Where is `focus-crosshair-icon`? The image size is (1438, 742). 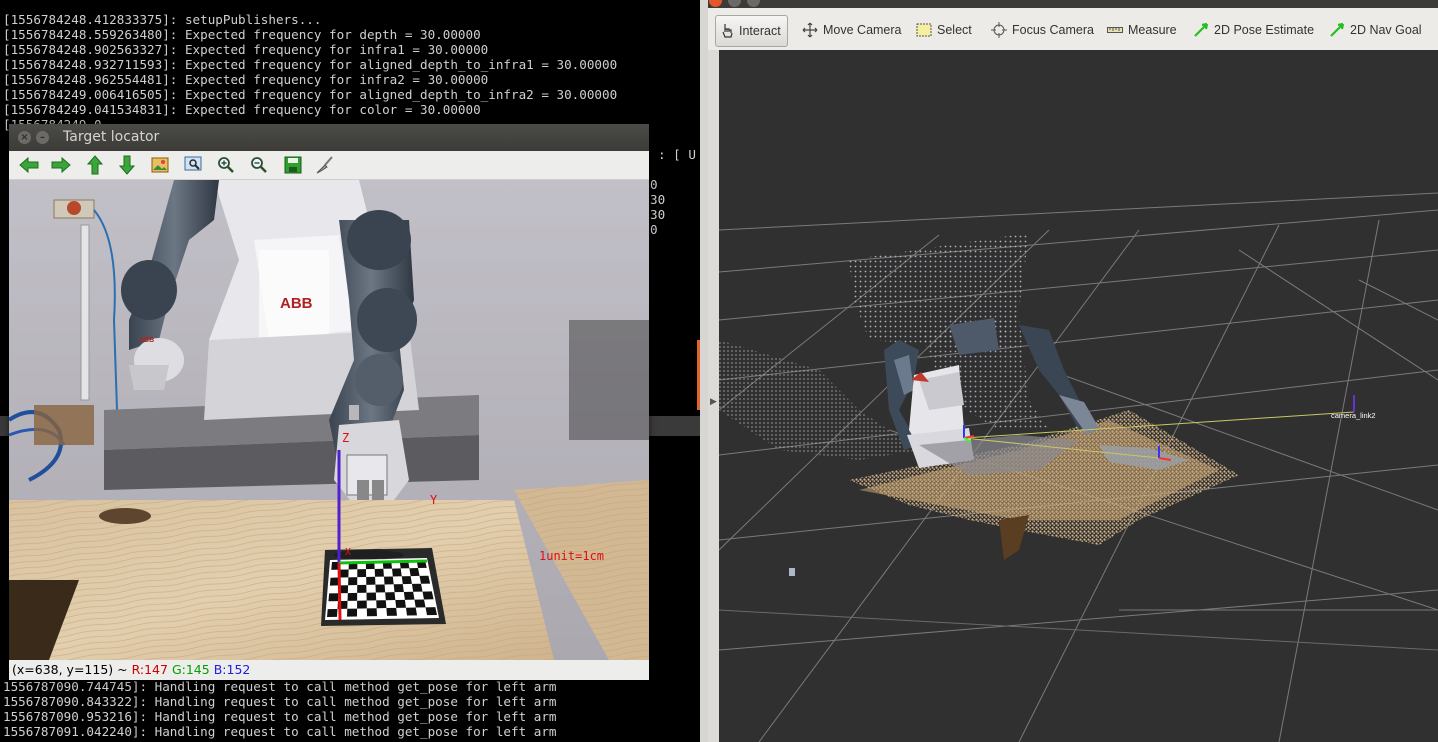
focus-crosshair-icon is located at coordinates (999, 30).